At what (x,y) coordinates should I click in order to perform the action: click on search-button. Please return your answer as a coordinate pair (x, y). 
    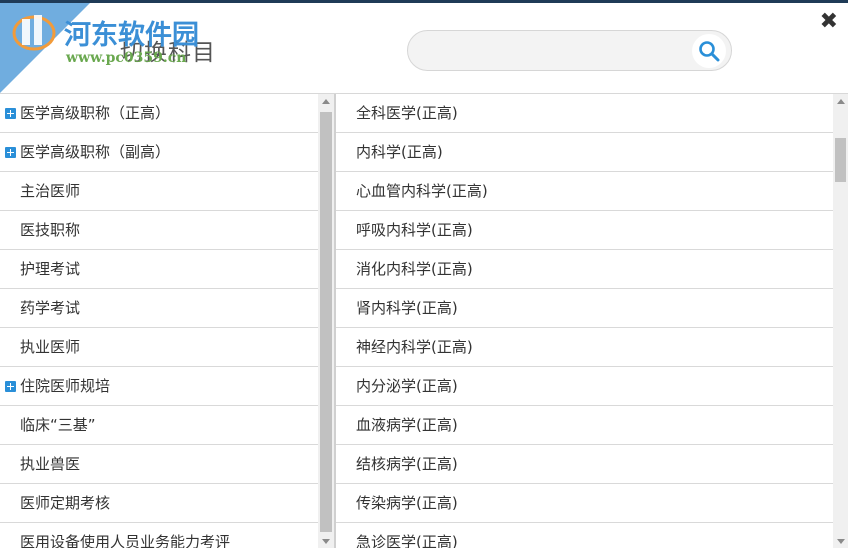
    Looking at the image, I should click on (709, 51).